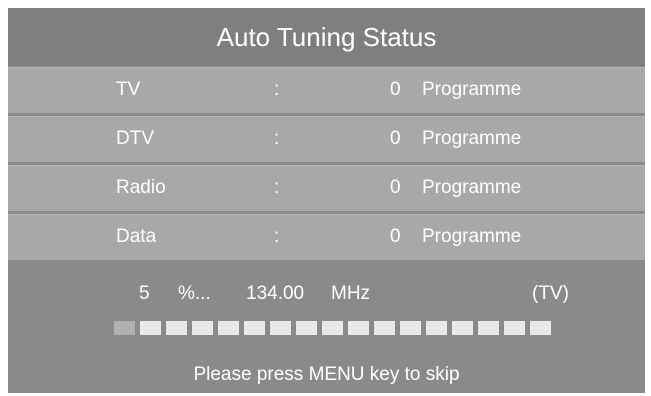 The image size is (651, 396). What do you see at coordinates (326, 237) in the screenshot?
I see `row-data: Data : 0 Programme` at bounding box center [326, 237].